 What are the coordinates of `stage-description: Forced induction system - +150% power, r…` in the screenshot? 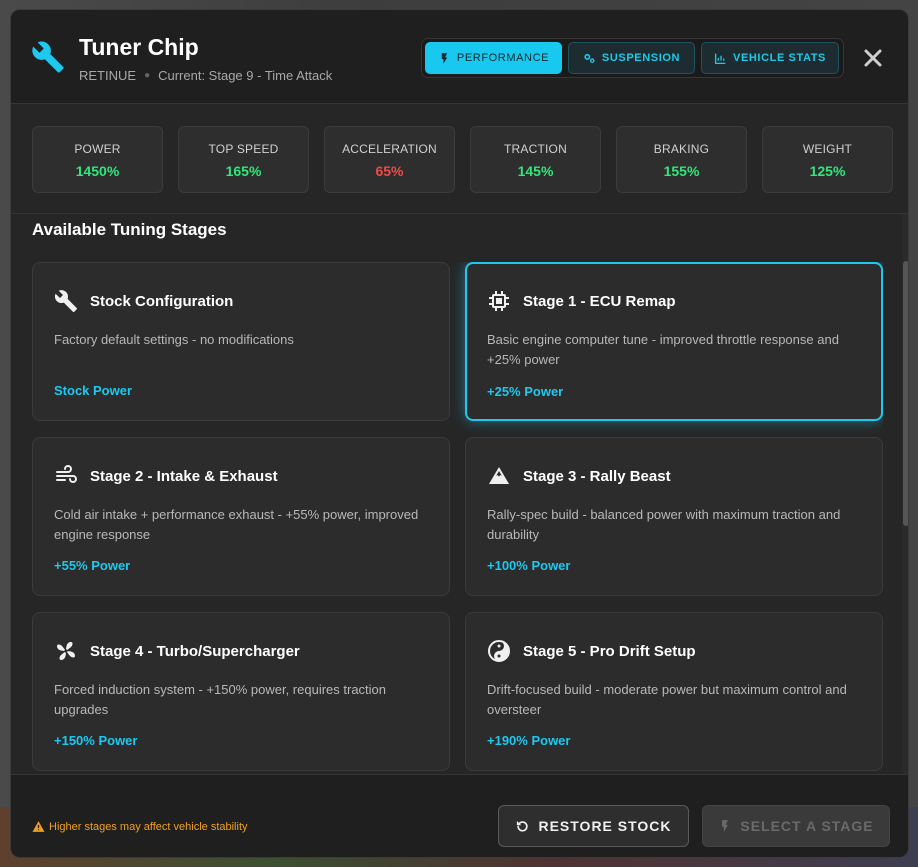 It's located at (220, 699).